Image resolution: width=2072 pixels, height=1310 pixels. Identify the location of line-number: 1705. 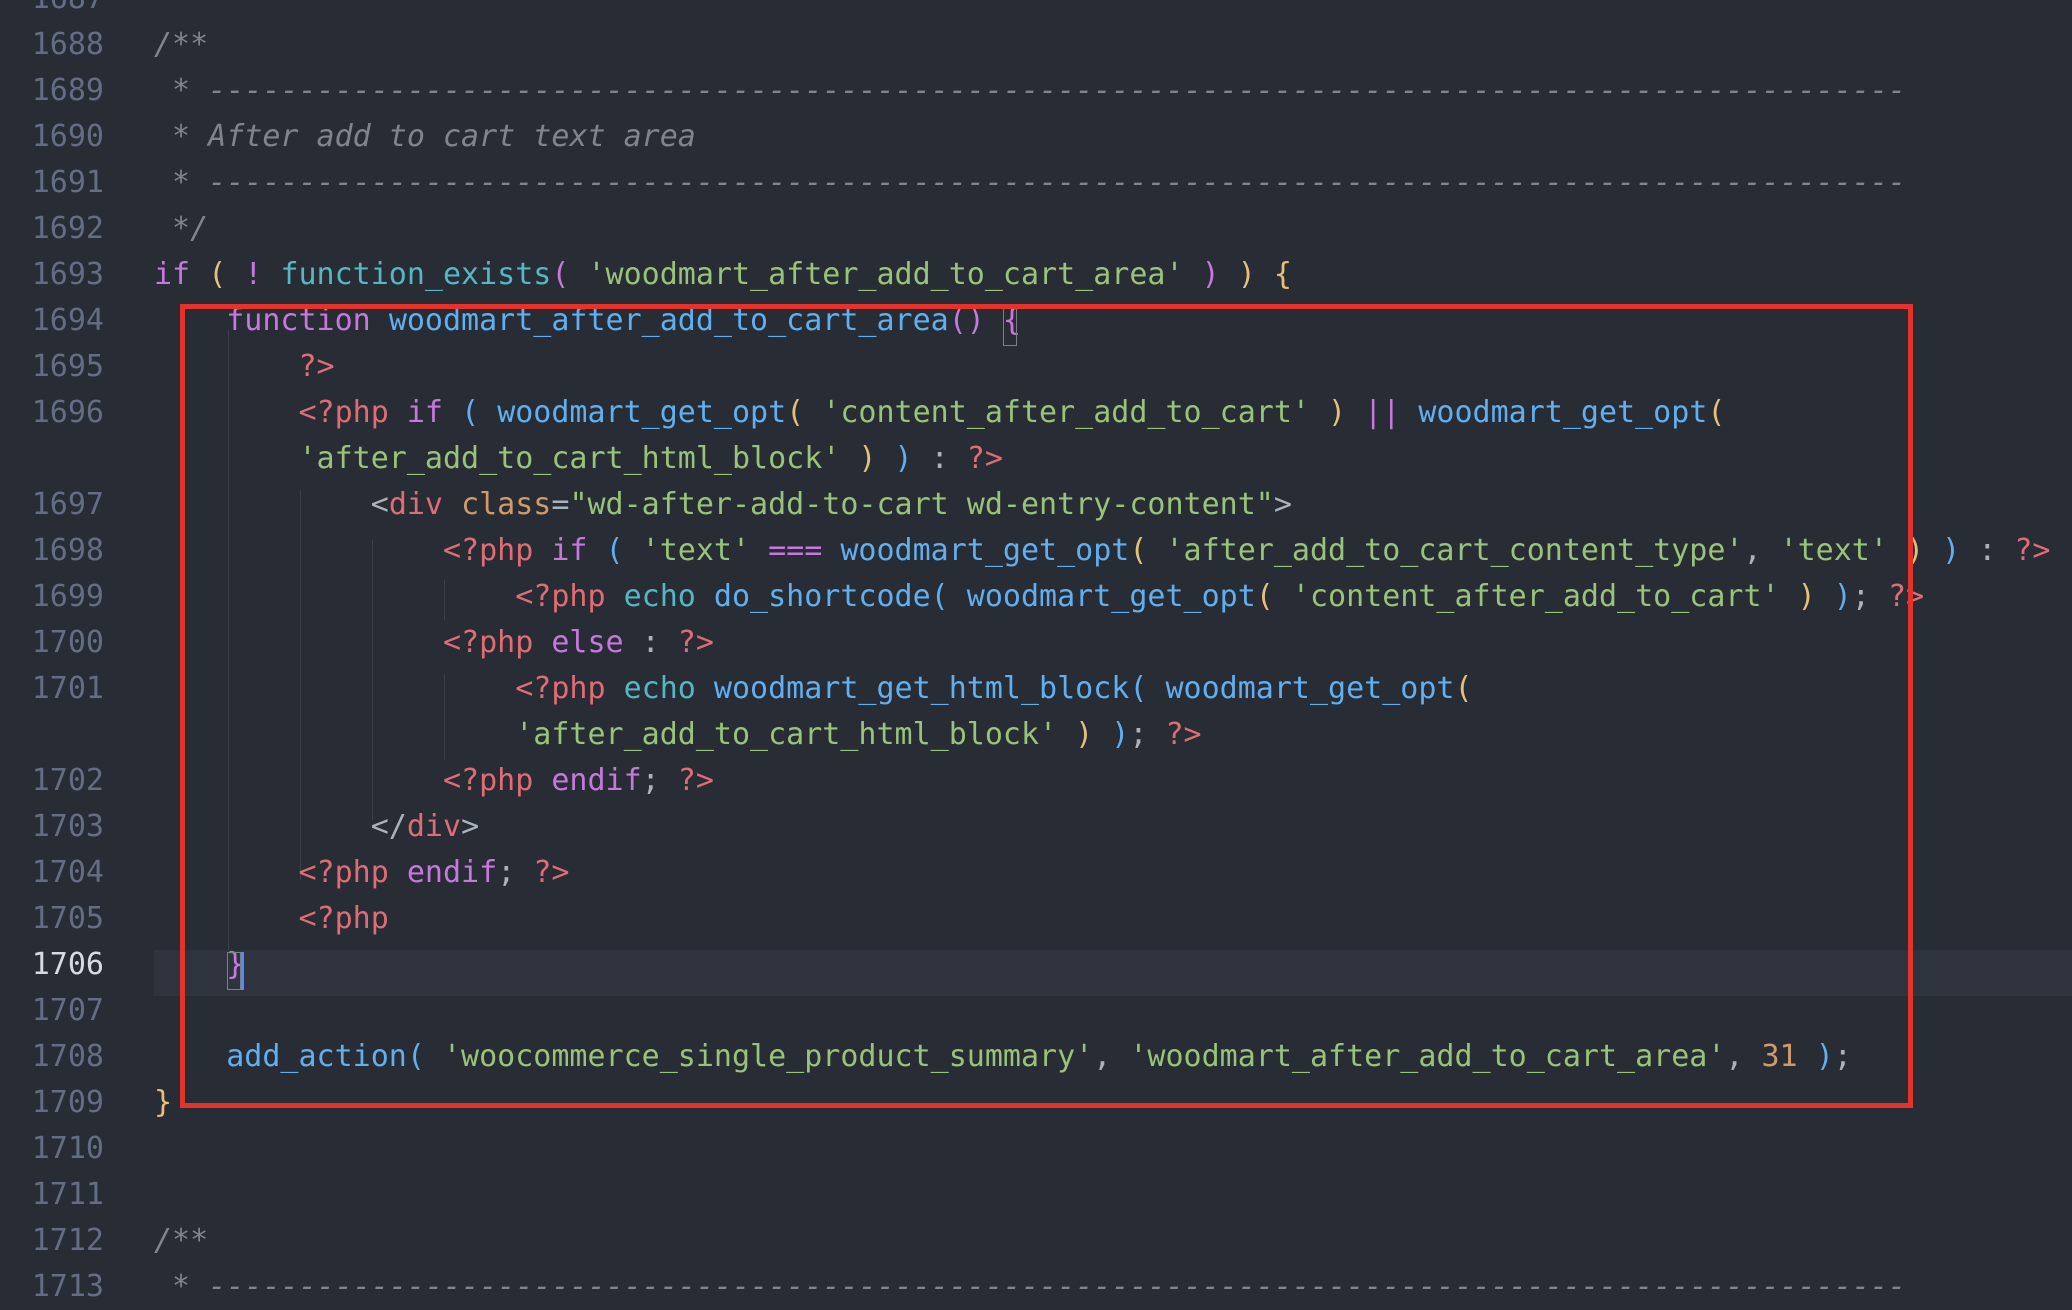
(67, 918).